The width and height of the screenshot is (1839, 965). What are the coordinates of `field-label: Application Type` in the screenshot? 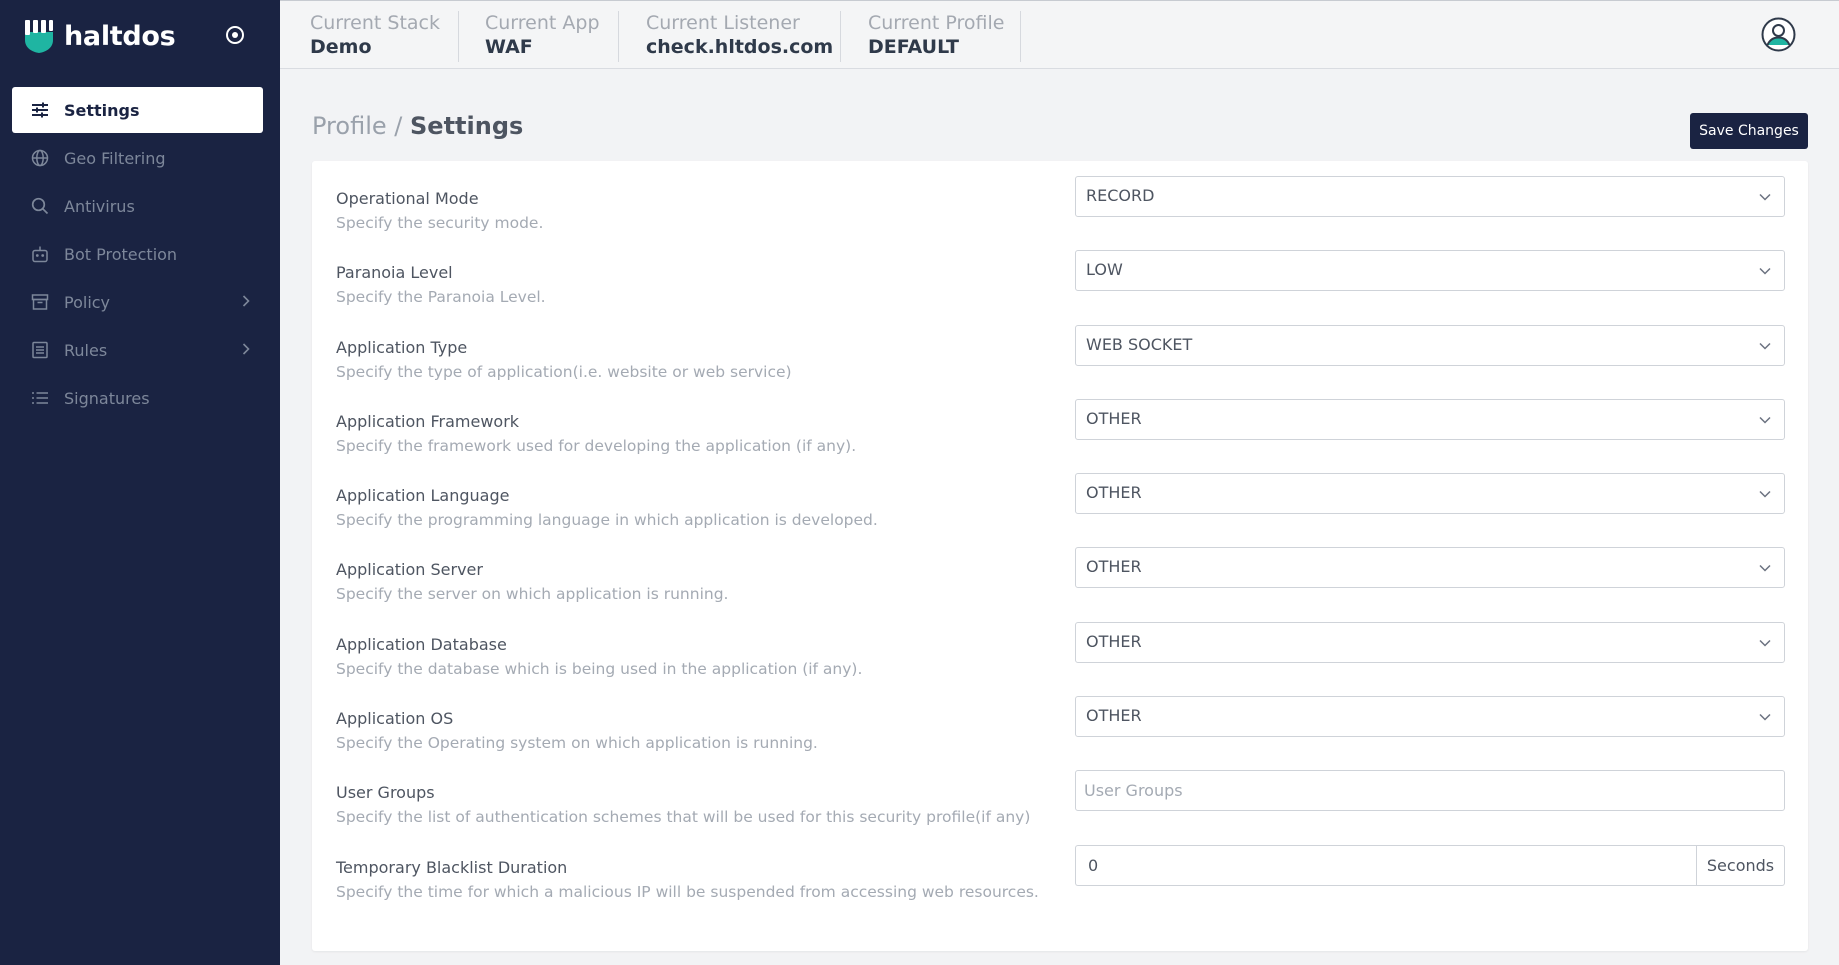 It's located at (402, 347).